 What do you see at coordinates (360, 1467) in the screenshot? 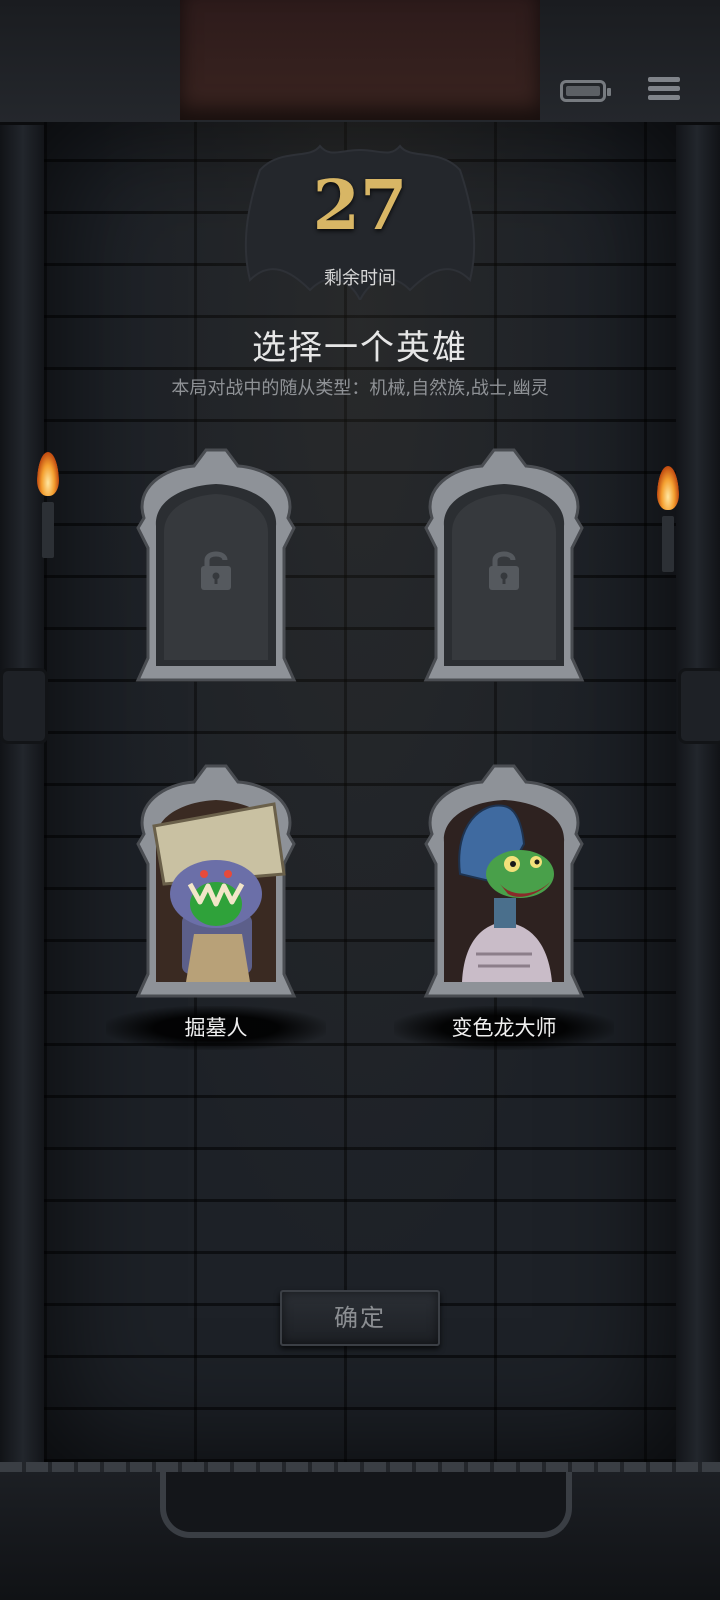
I see `floor-rail` at bounding box center [360, 1467].